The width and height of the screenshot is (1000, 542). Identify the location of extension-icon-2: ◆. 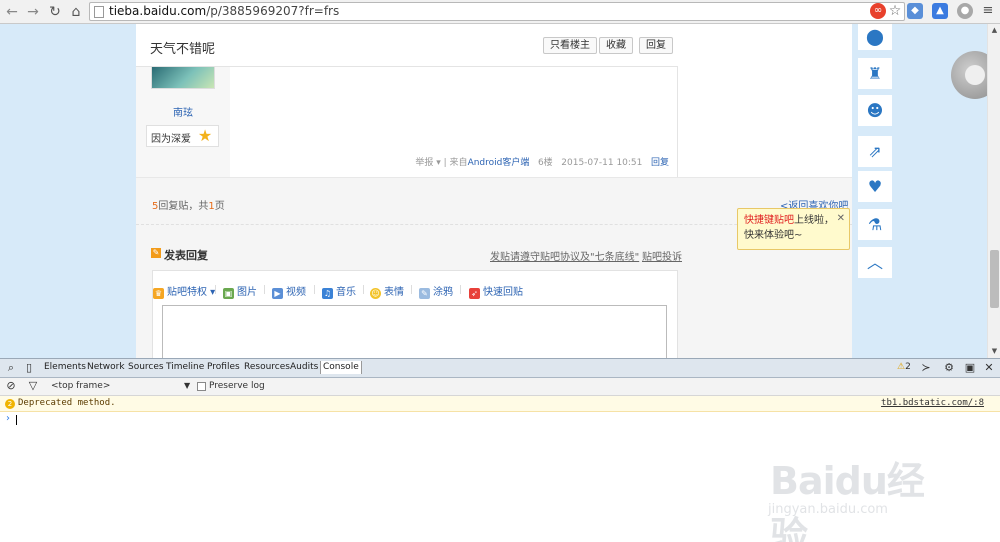
(915, 11).